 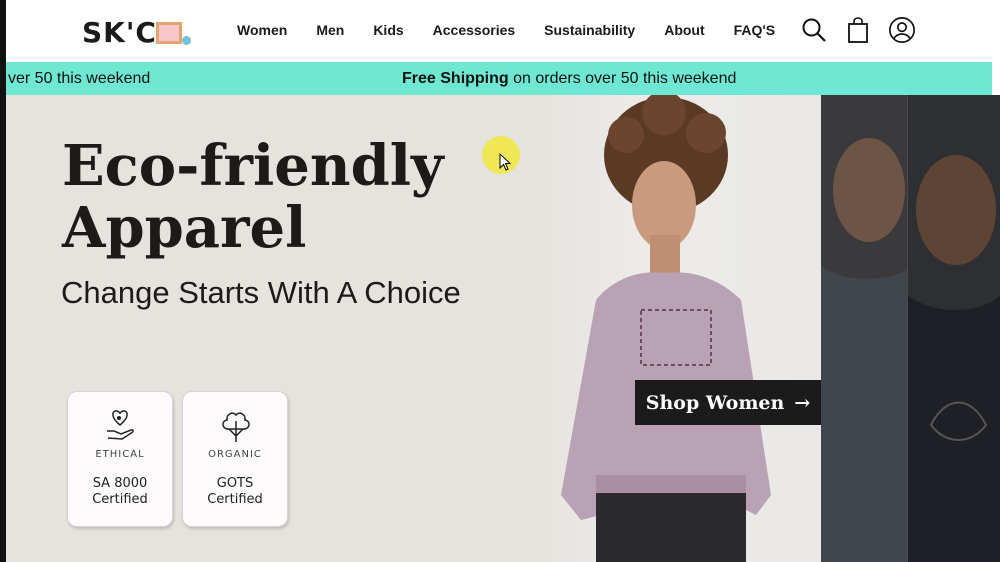 What do you see at coordinates (120, 425) in the screenshot?
I see `ethical-heart-hand-icon` at bounding box center [120, 425].